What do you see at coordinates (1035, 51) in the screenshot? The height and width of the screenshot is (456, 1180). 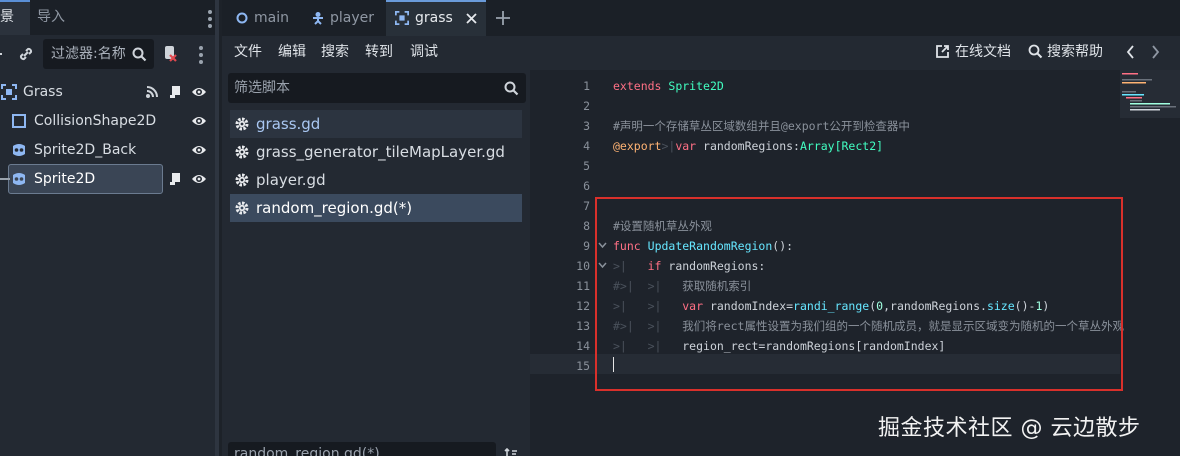 I see `search-help-icon` at bounding box center [1035, 51].